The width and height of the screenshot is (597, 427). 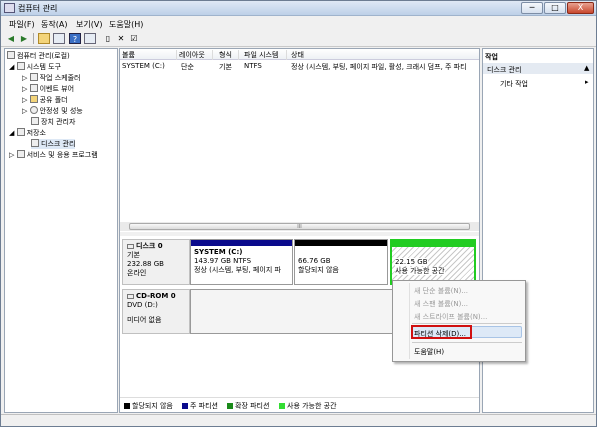 What do you see at coordinates (33, 110) in the screenshot?
I see `performance-icon` at bounding box center [33, 110].